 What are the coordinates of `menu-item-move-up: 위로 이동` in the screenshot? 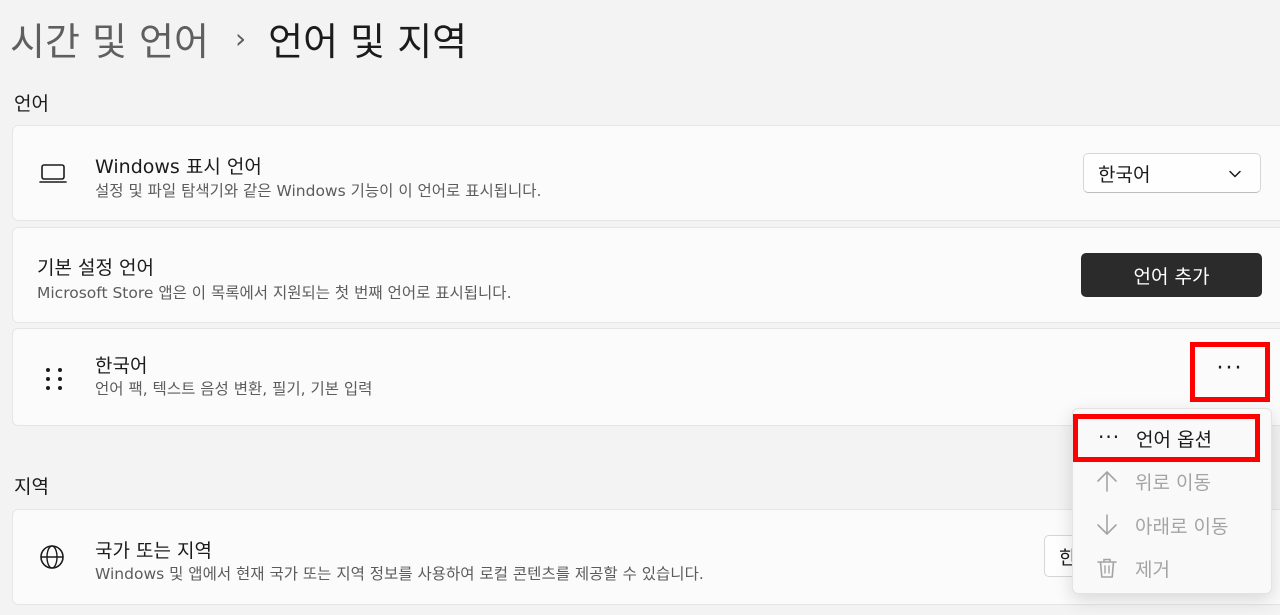 It's located at (1173, 481).